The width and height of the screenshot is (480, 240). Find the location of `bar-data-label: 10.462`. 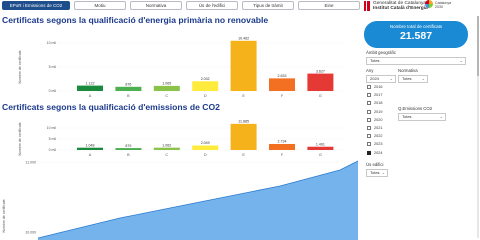

bar-data-label: 10.462 is located at coordinates (243, 38).